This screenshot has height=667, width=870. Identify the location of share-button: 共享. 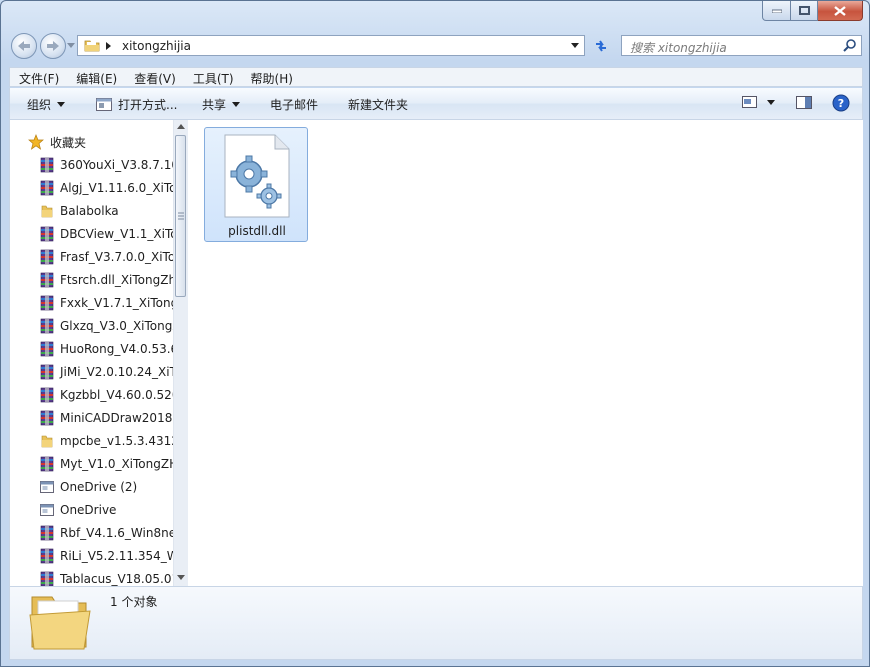
(221, 104).